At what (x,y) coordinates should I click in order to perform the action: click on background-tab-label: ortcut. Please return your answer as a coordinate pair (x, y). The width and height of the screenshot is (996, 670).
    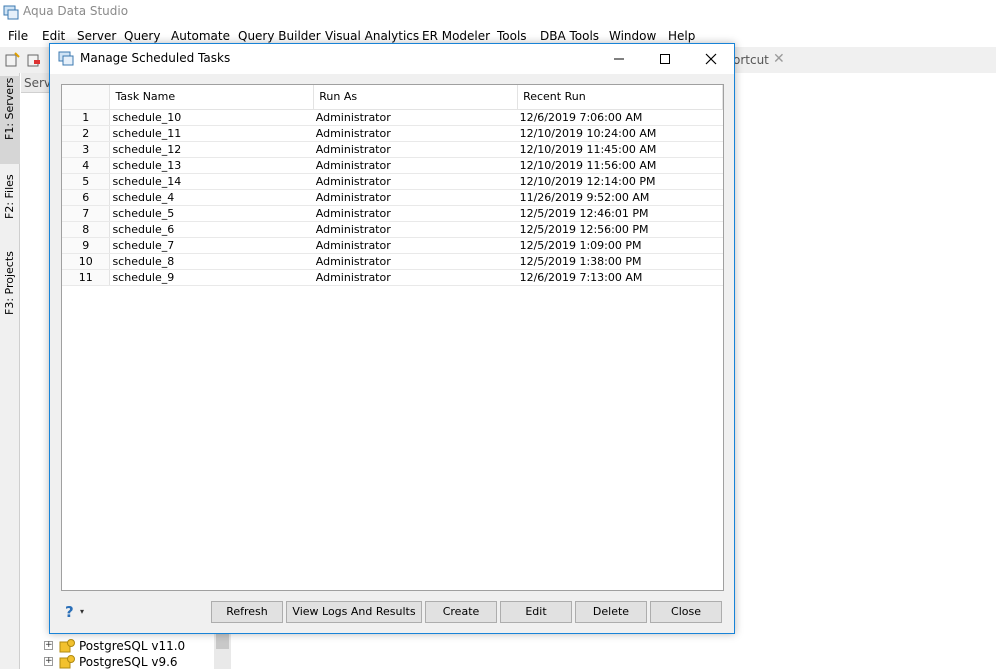
    Looking at the image, I should click on (751, 60).